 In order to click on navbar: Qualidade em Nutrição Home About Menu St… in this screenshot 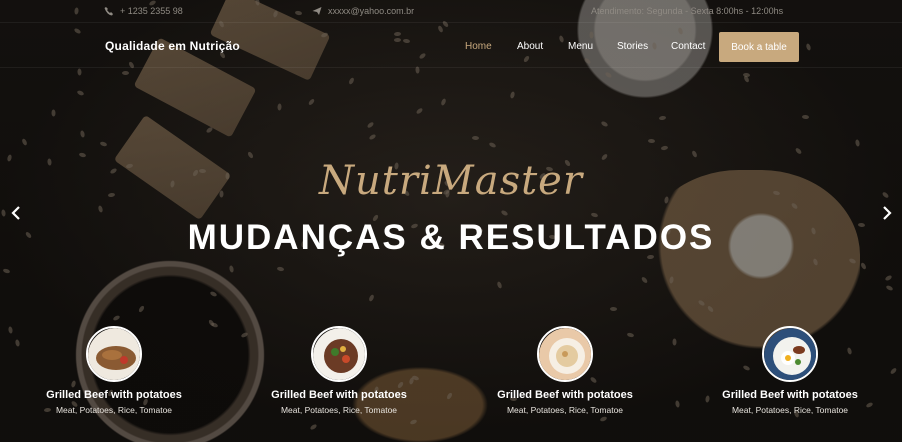, I will do `click(451, 45)`.